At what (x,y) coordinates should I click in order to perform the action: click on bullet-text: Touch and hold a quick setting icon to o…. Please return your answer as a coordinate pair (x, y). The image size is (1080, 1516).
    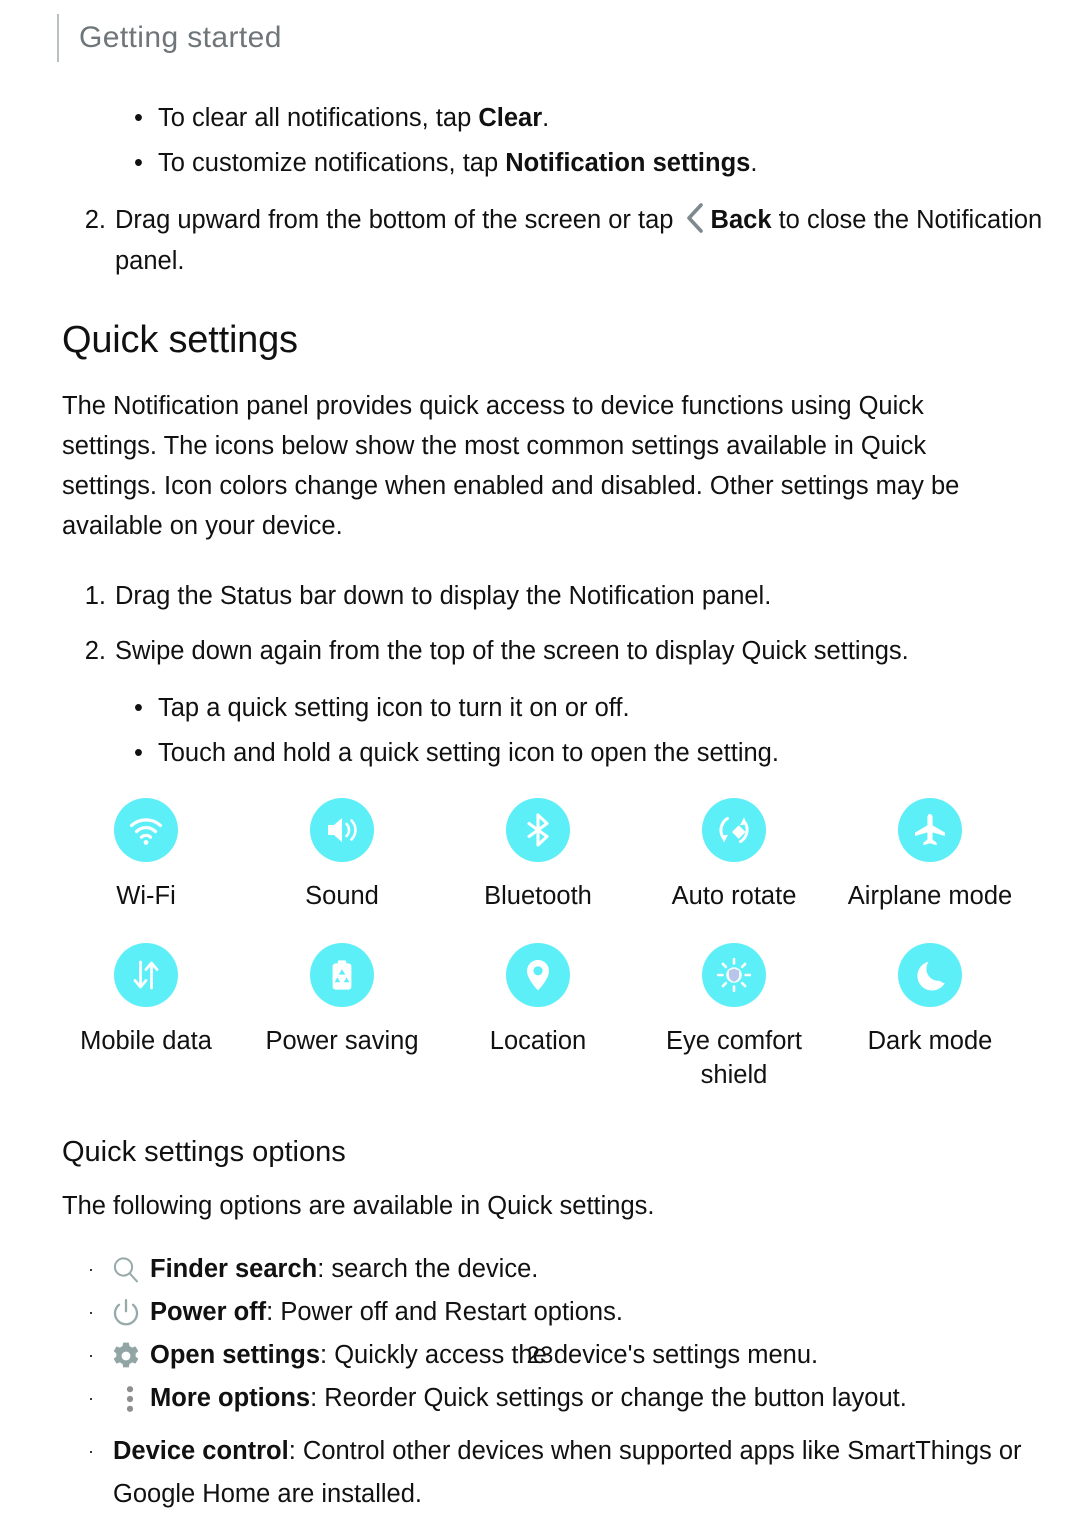
    Looking at the image, I should click on (468, 753).